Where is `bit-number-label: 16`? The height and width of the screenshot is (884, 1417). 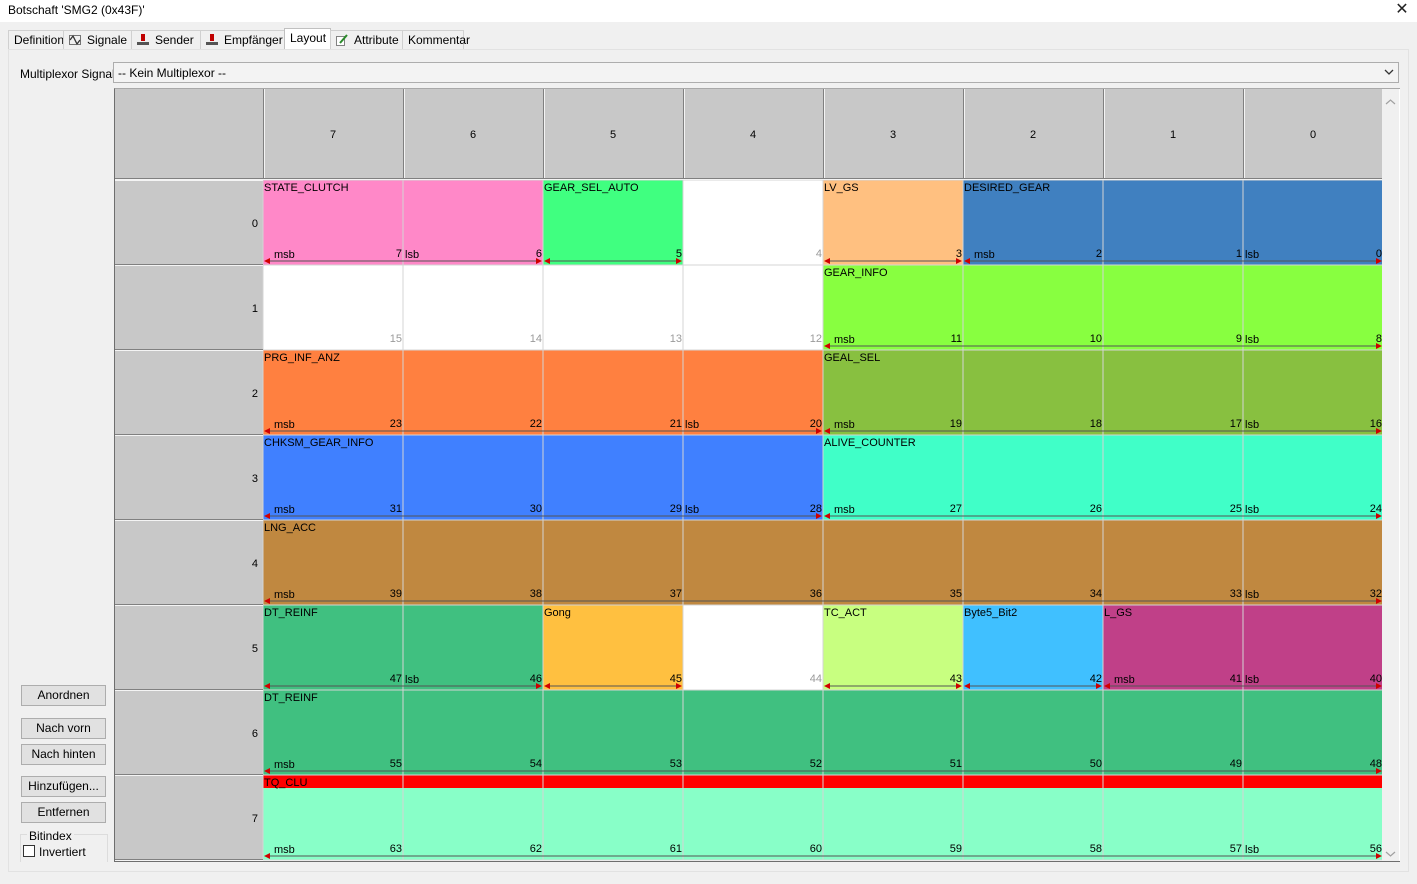 bit-number-label: 16 is located at coordinates (1376, 424).